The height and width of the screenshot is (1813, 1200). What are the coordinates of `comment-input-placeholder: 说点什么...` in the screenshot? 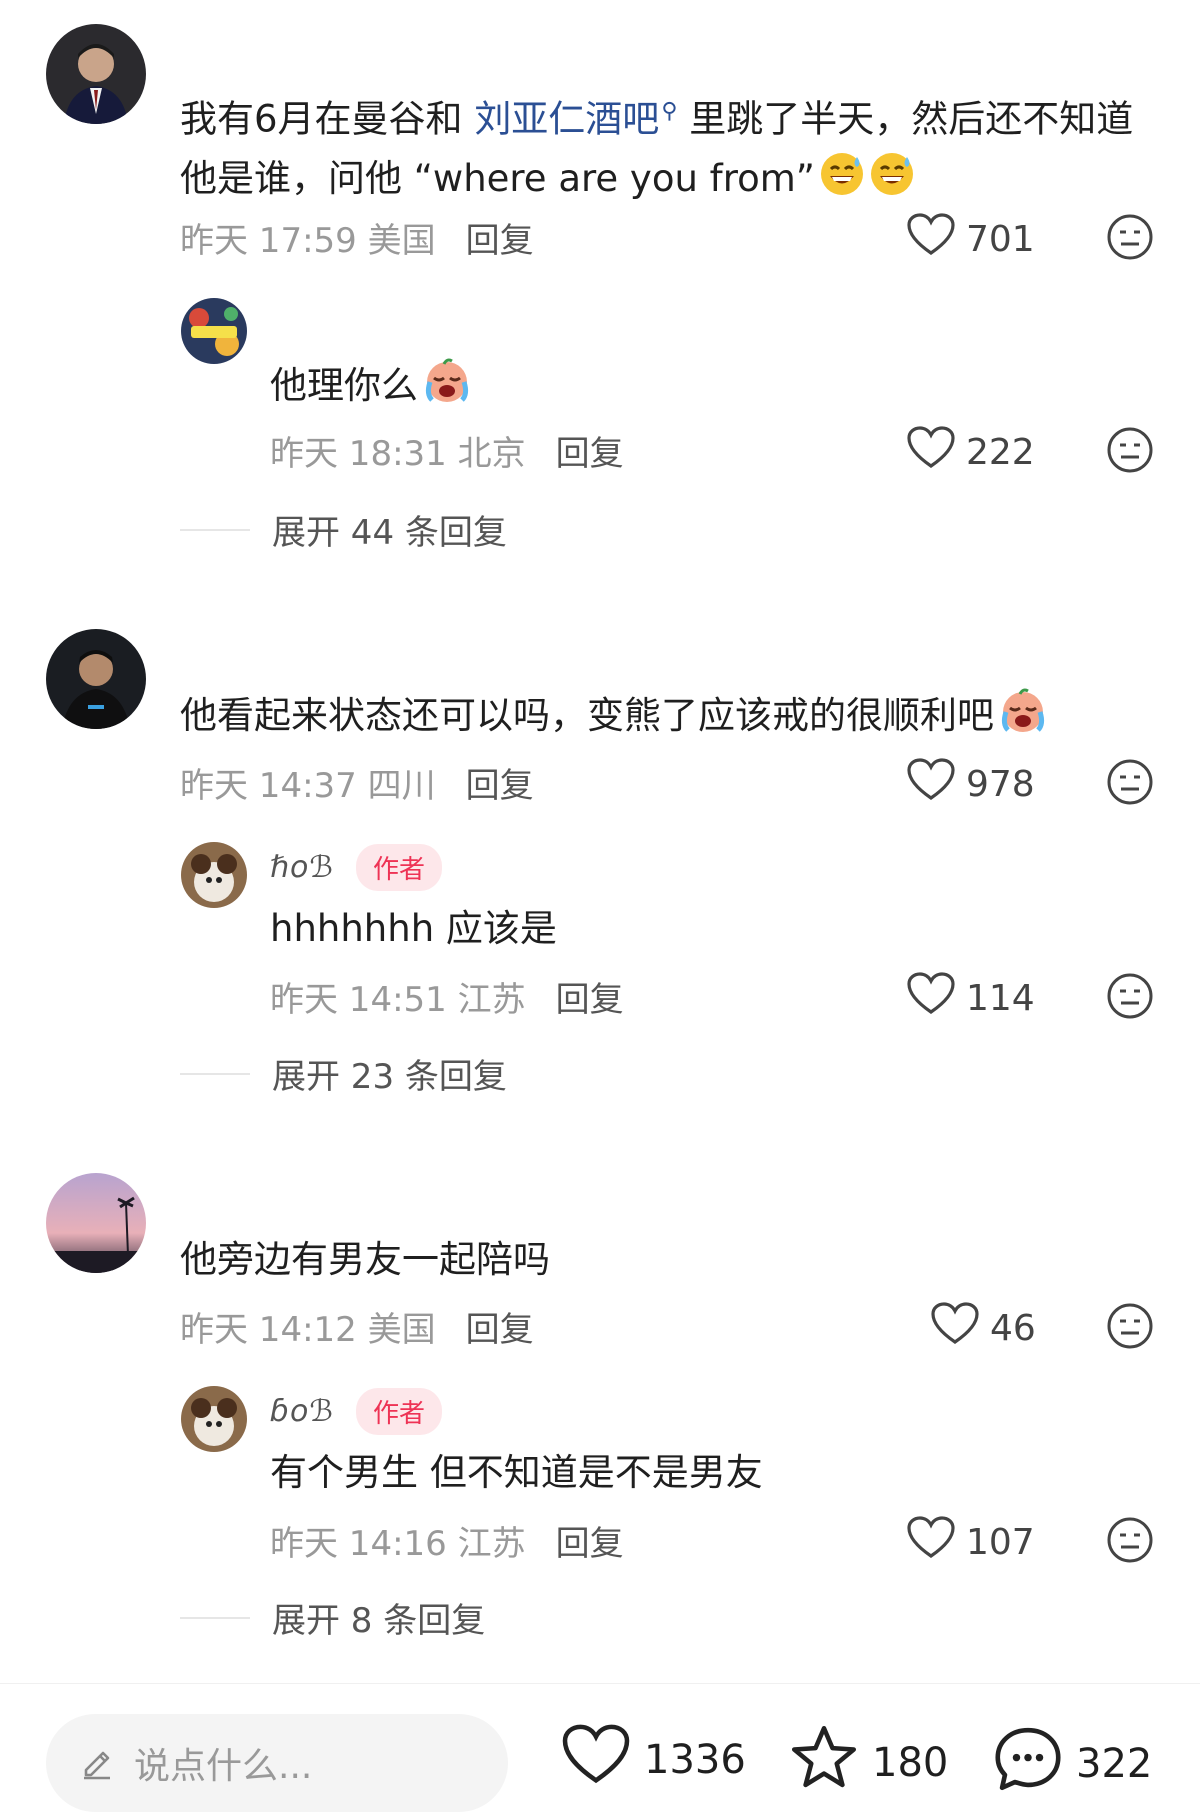 It's located at (223, 1766).